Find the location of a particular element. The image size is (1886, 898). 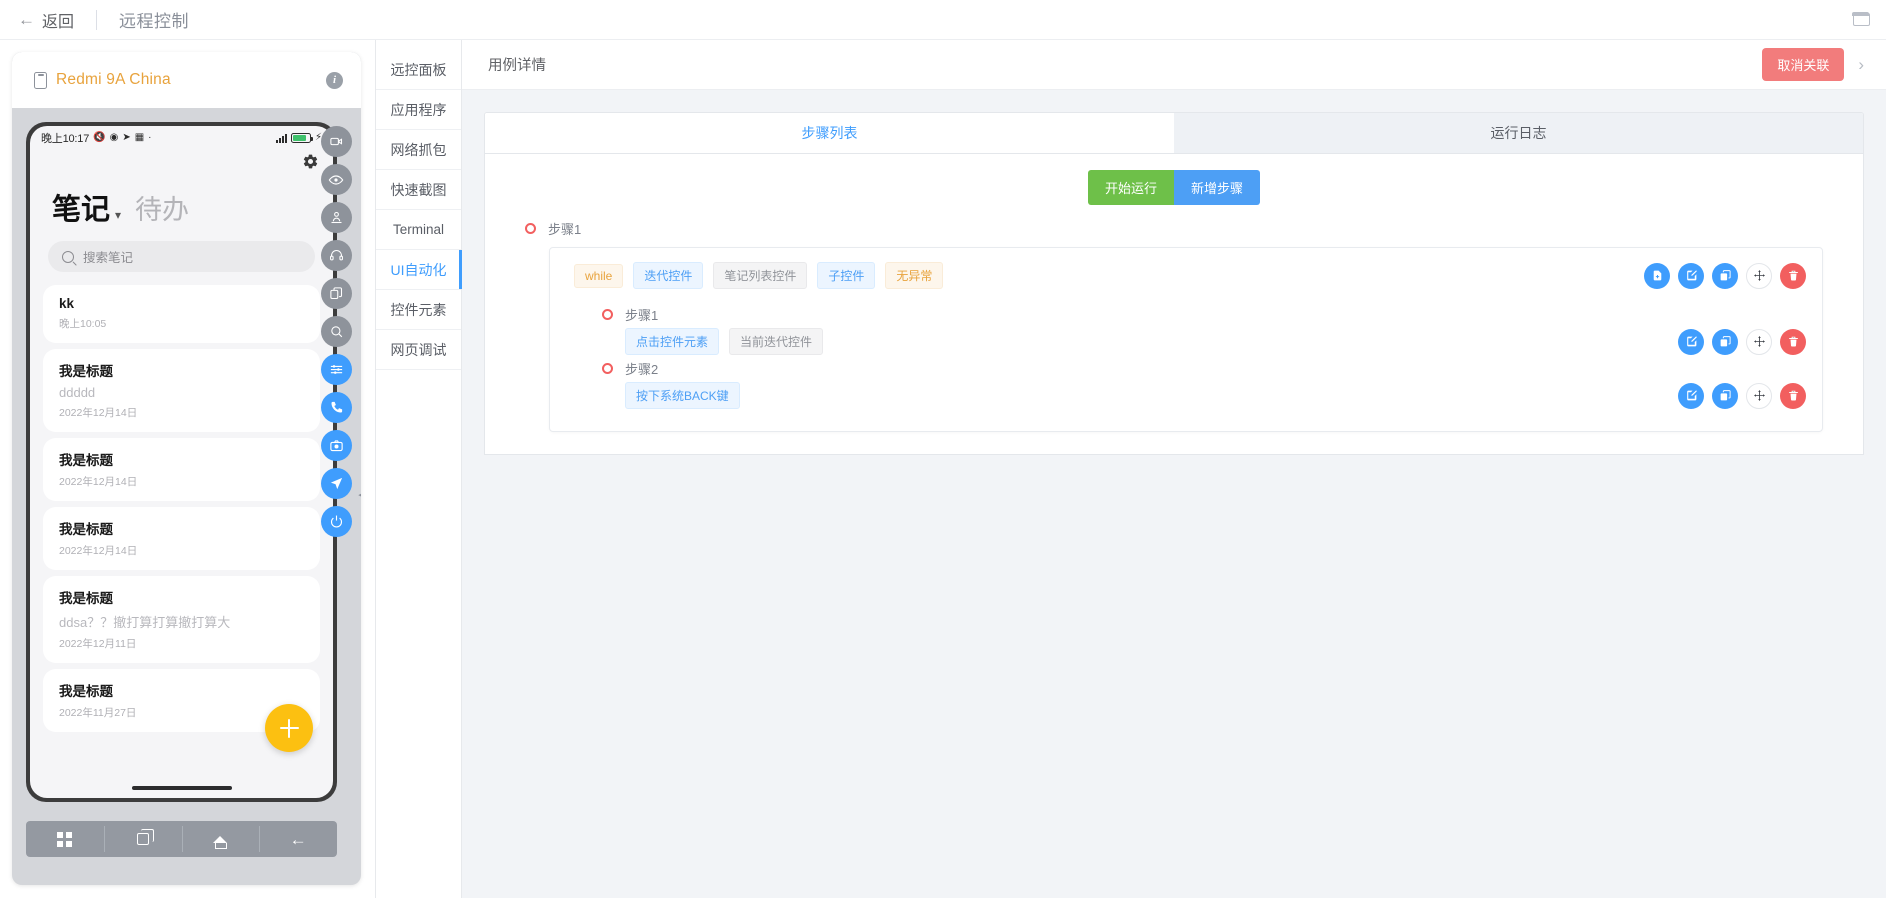

search-icon is located at coordinates (336, 332).